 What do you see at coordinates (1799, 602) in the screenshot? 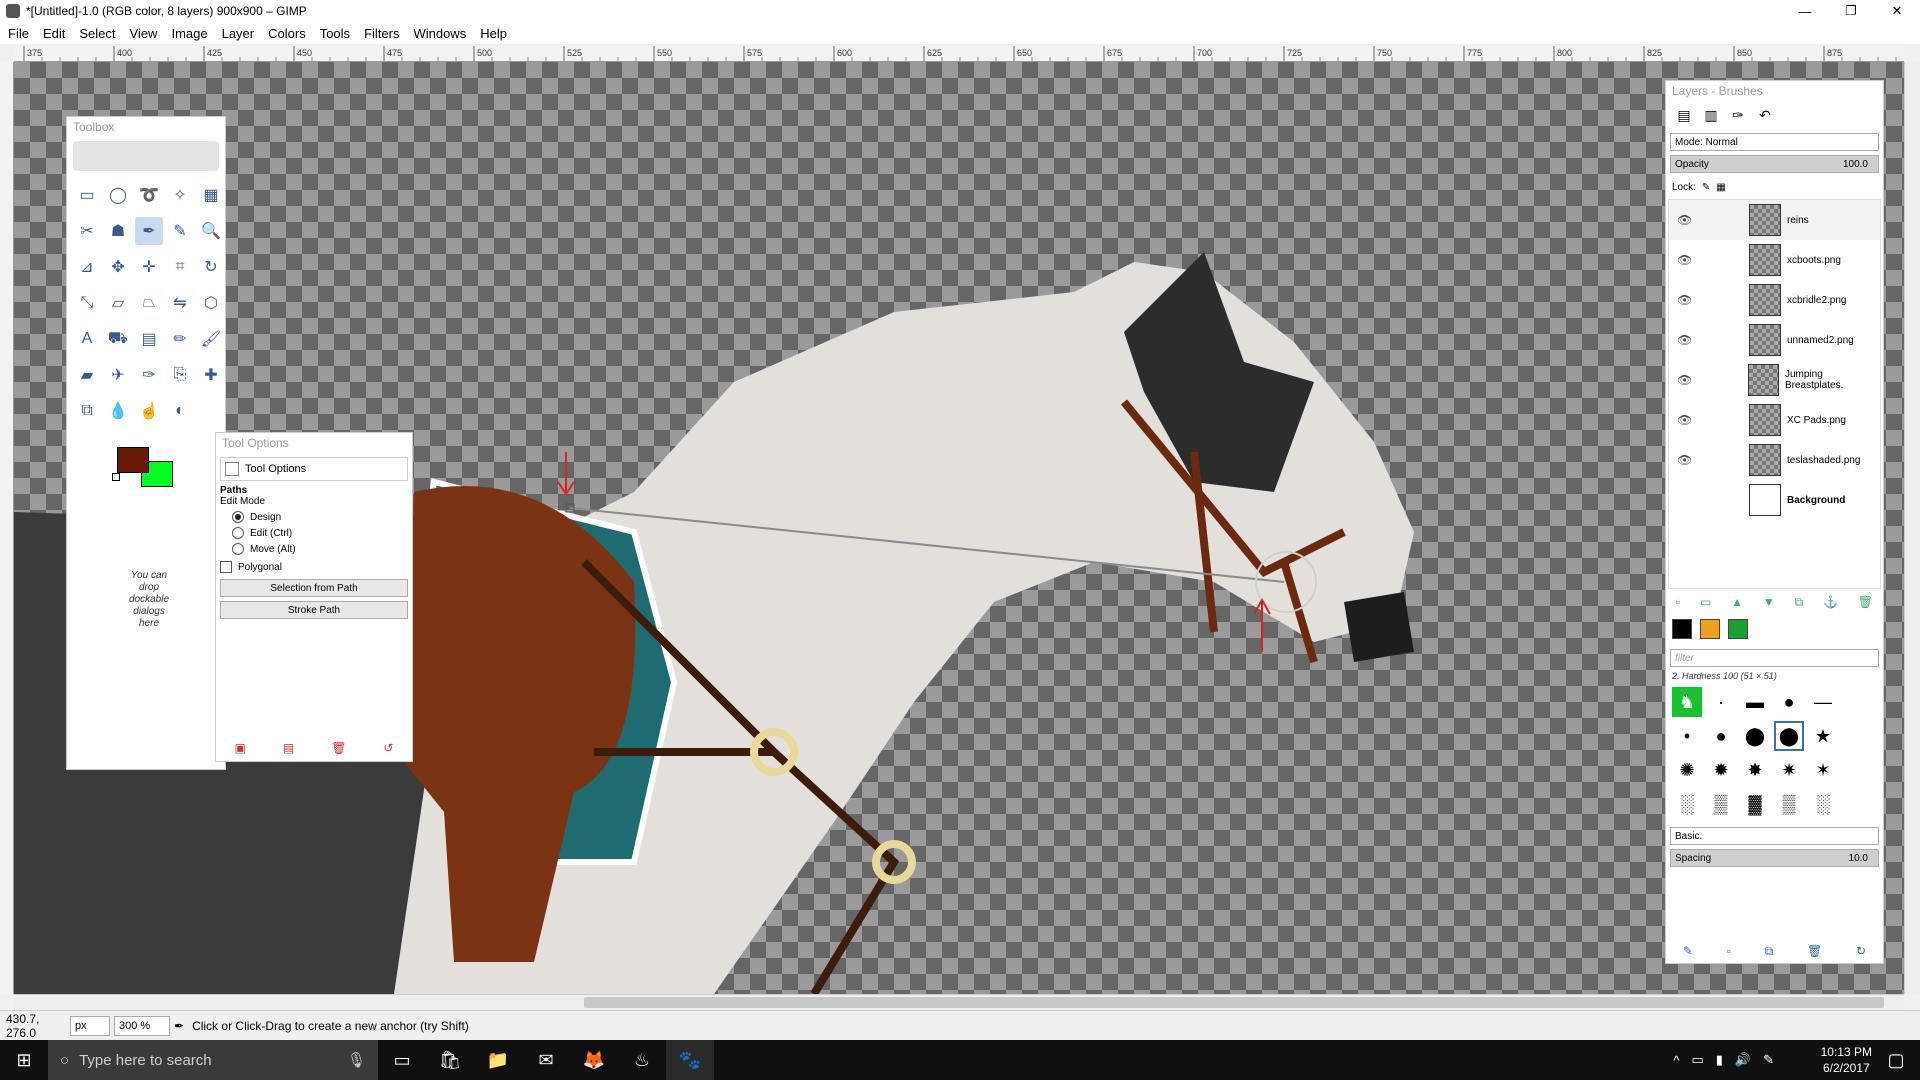
I see `duplicate-layer-icon: ⧉` at bounding box center [1799, 602].